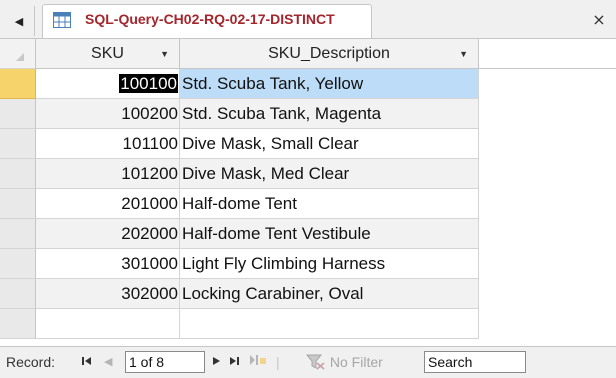 This screenshot has height=378, width=616. I want to click on table-row: 101100 Dive Mask, Small Clear, so click(308, 144).